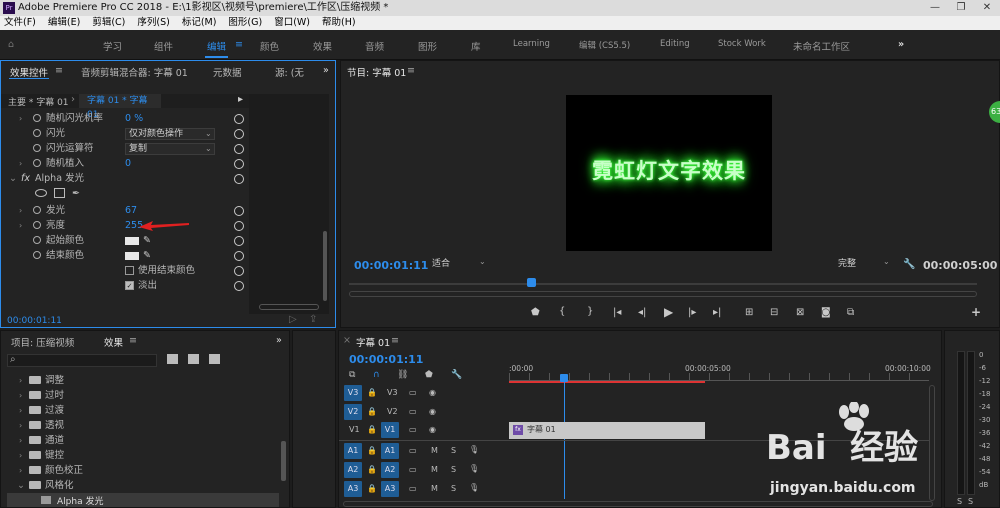  What do you see at coordinates (143, 500) in the screenshot?
I see `selected-effect-row: Alpha 发光` at bounding box center [143, 500].